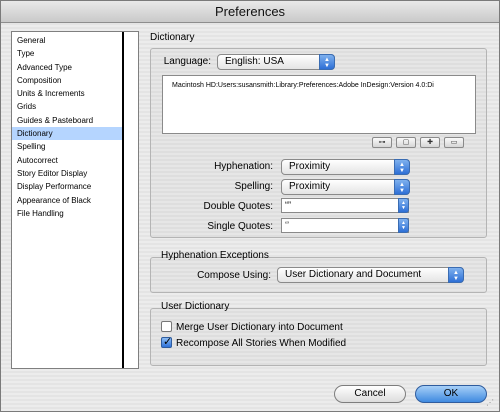 The image size is (500, 412). I want to click on relink-dictionary-button: ⊶, so click(382, 142).